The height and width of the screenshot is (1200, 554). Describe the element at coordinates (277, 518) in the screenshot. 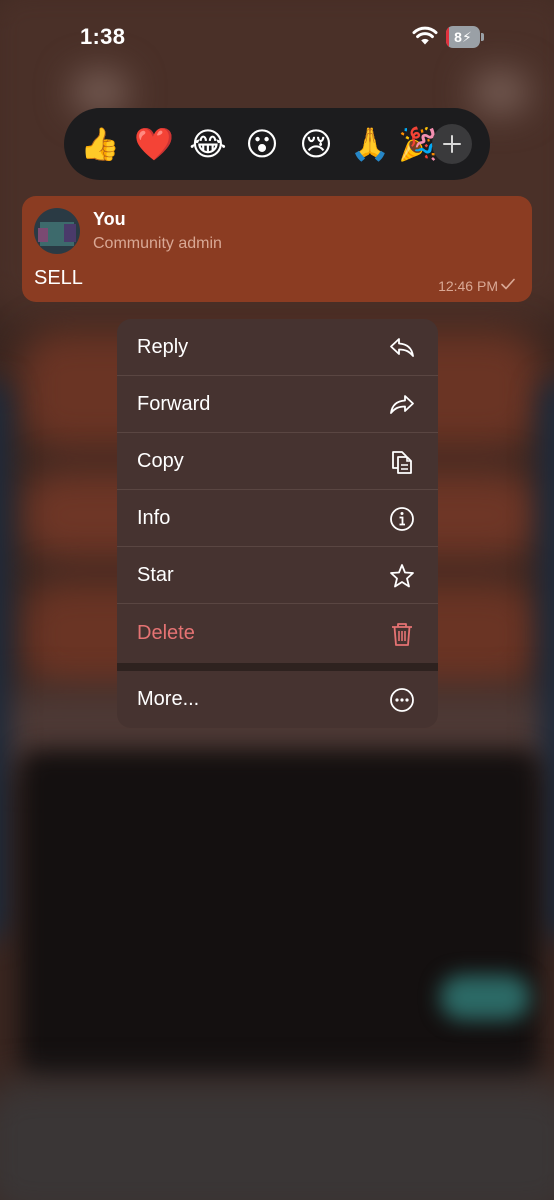

I see `menu-item-info: Info` at that location.